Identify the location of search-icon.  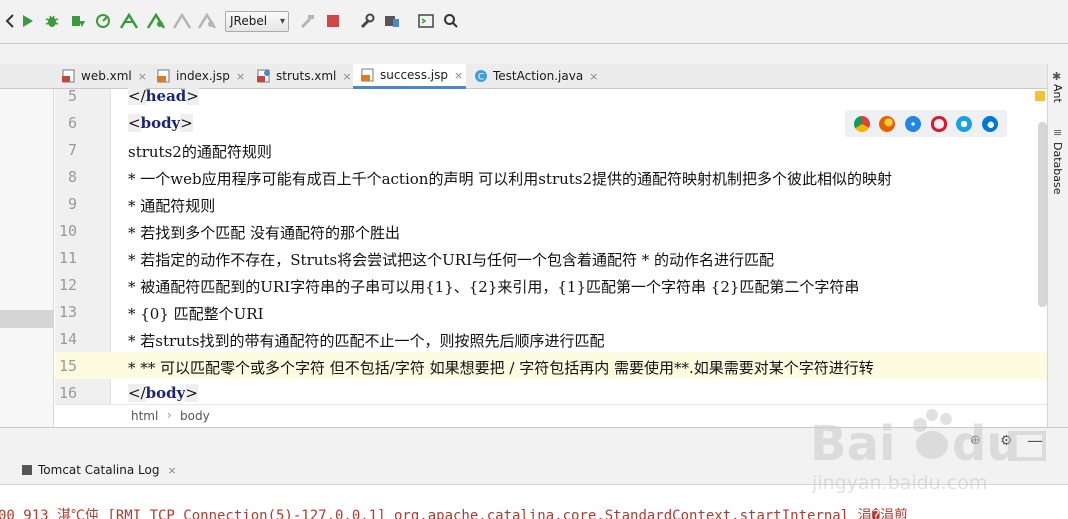
(451, 21).